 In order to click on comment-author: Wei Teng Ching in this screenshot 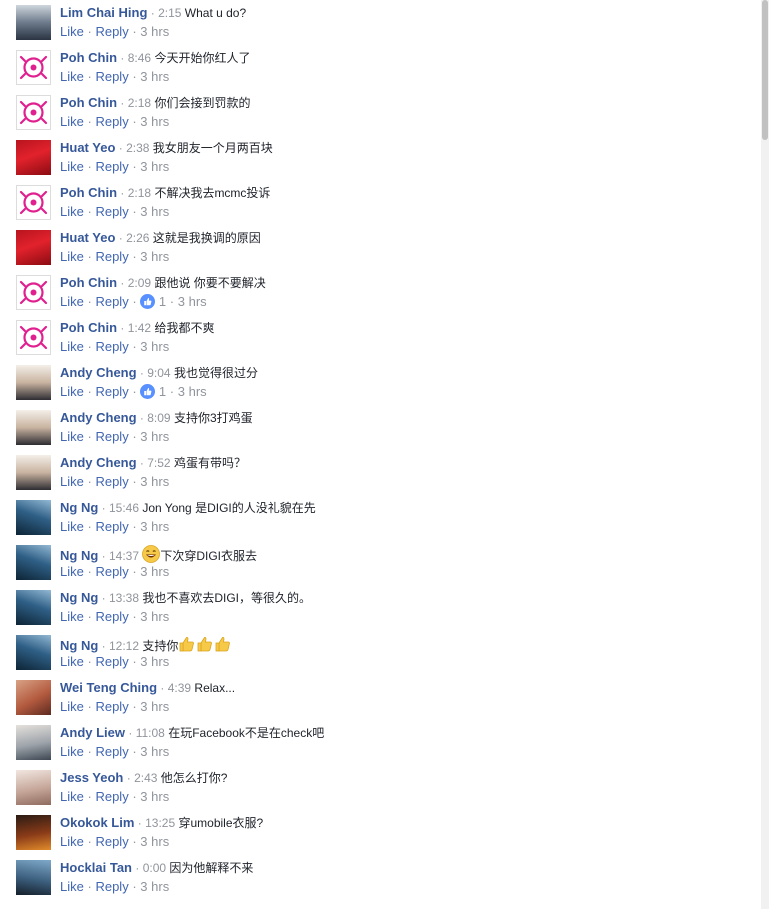, I will do `click(108, 687)`.